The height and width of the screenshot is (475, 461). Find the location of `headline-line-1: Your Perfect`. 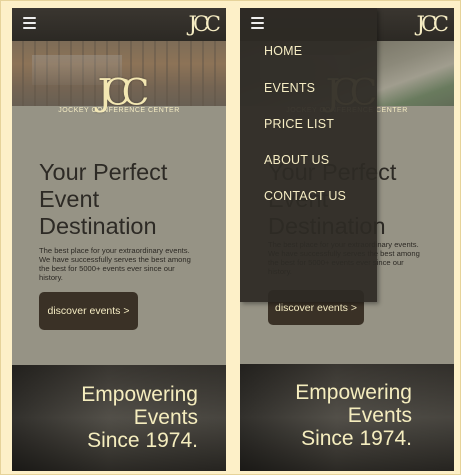

headline-line-1: Your Perfect is located at coordinates (103, 172).